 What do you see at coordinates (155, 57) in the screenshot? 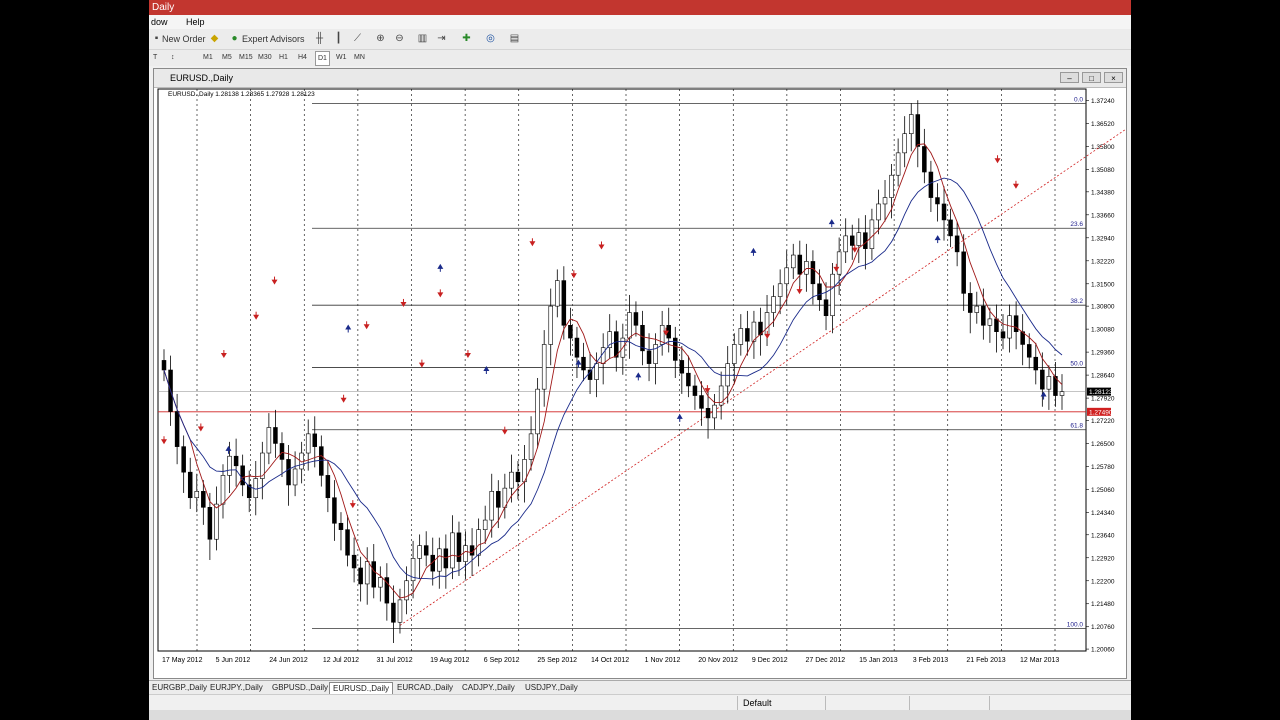
I see `text-tool-icon: T` at bounding box center [155, 57].